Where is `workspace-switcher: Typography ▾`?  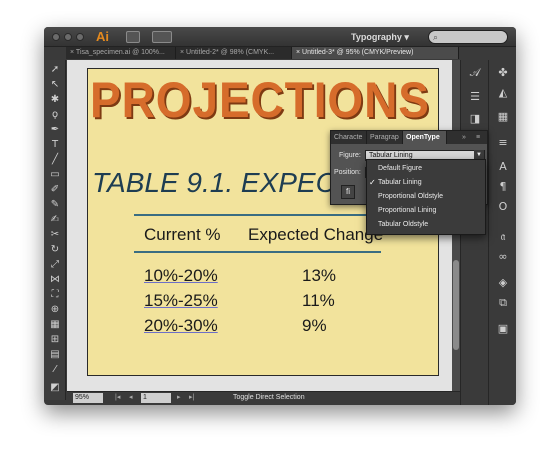
workspace-switcher: Typography ▾ is located at coordinates (389, 37).